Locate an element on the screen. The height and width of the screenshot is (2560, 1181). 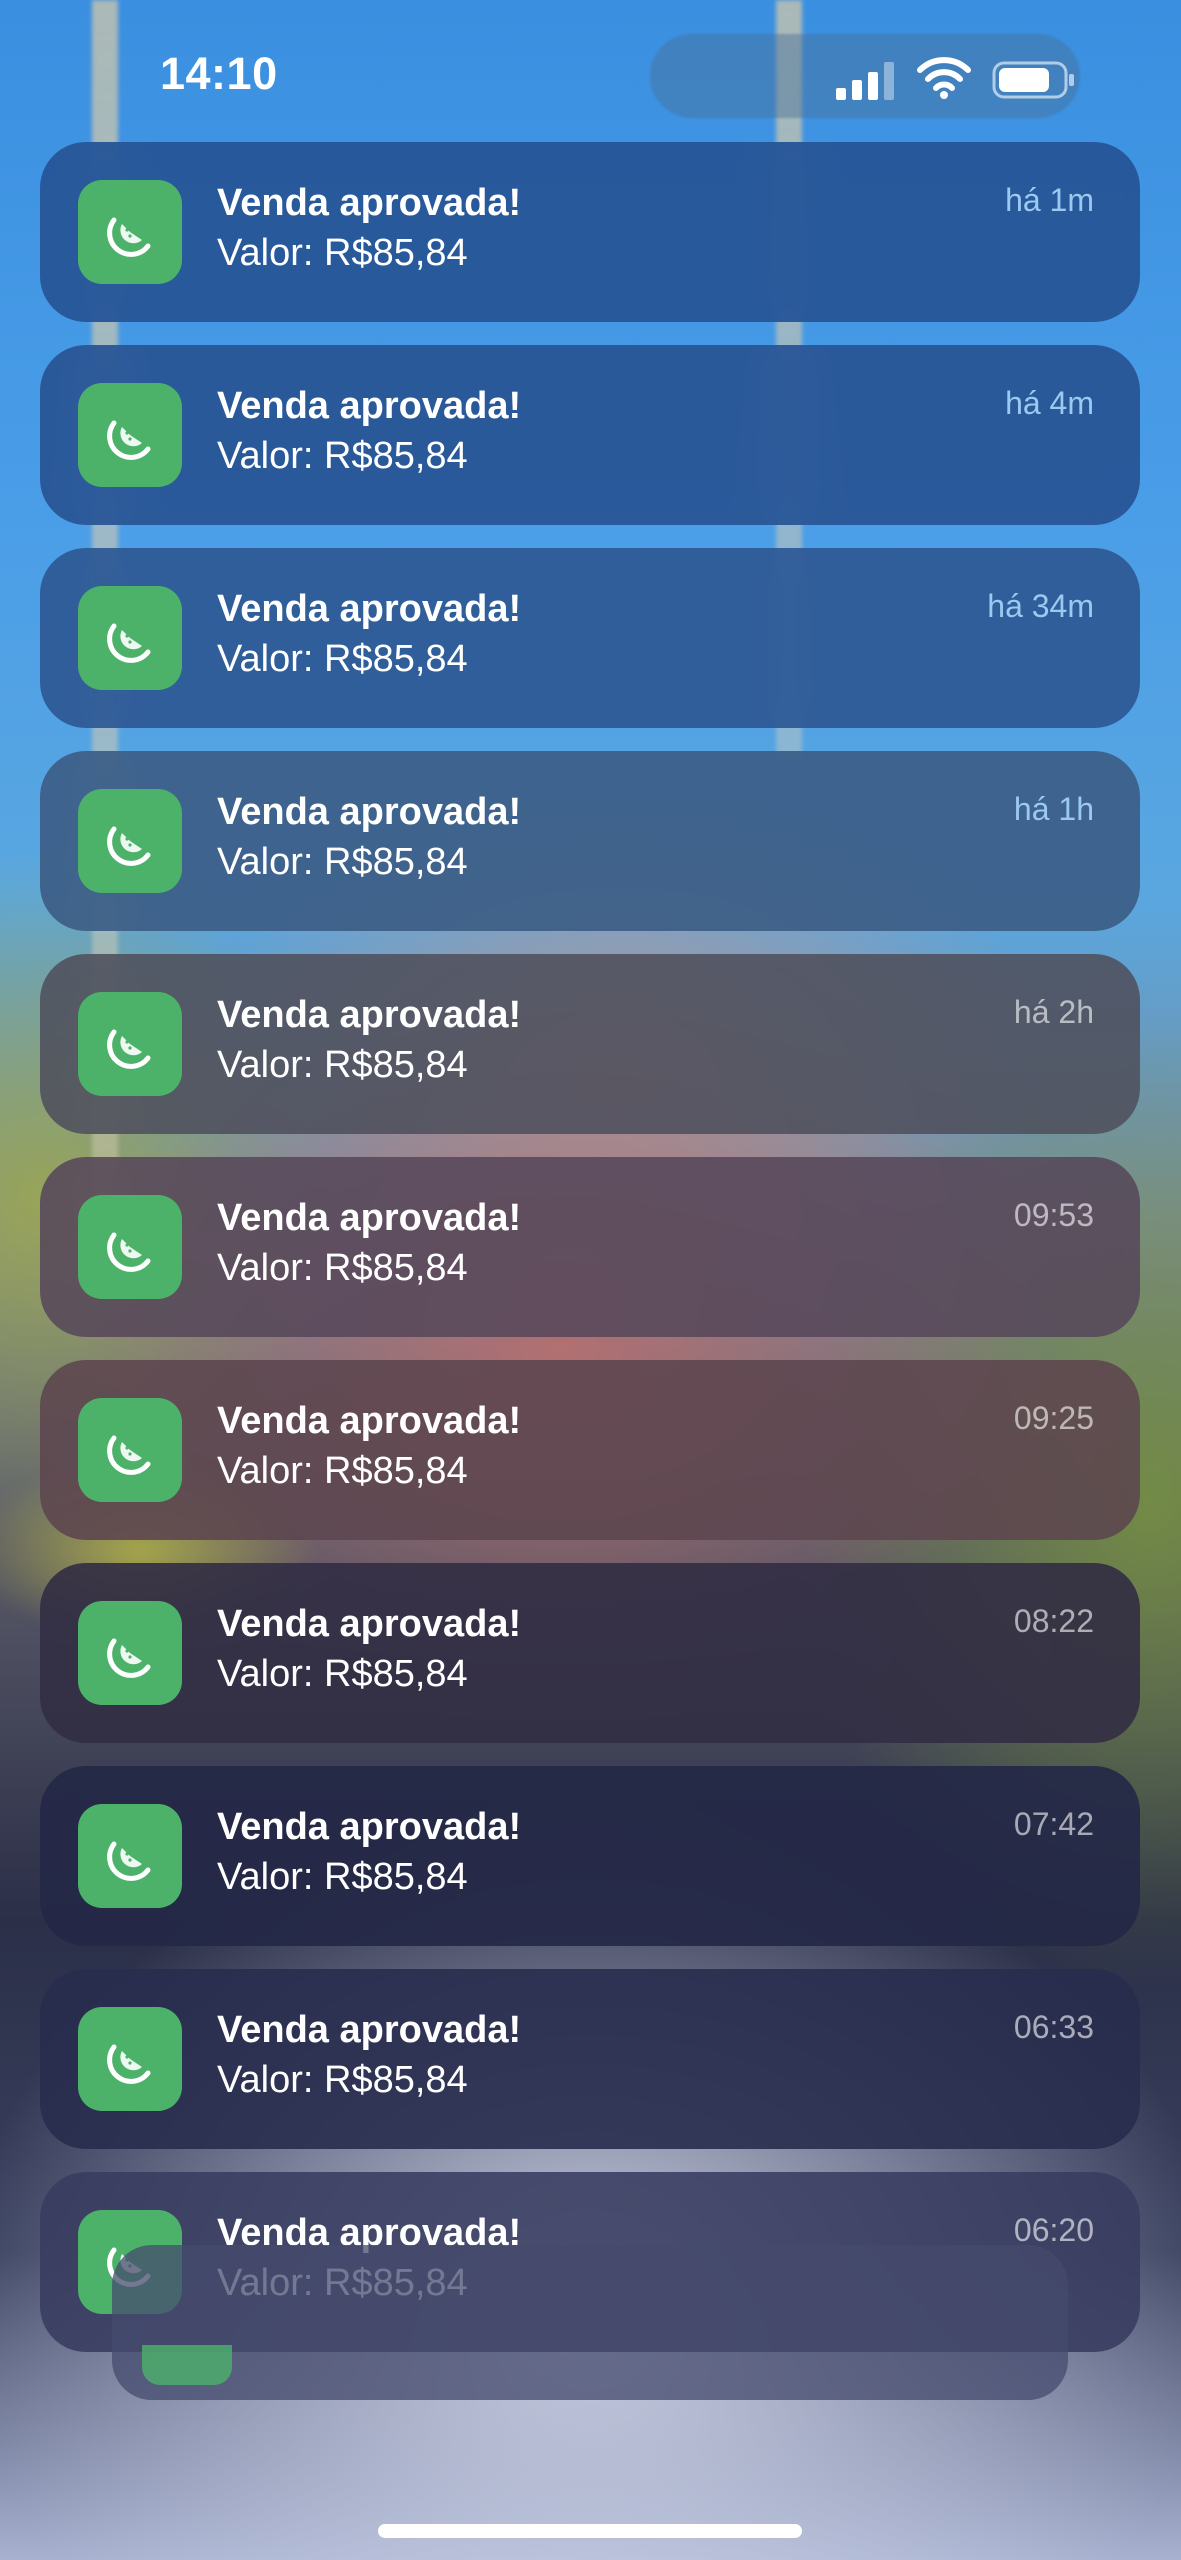
notification-time: 06:20 is located at coordinates (1053, 2230).